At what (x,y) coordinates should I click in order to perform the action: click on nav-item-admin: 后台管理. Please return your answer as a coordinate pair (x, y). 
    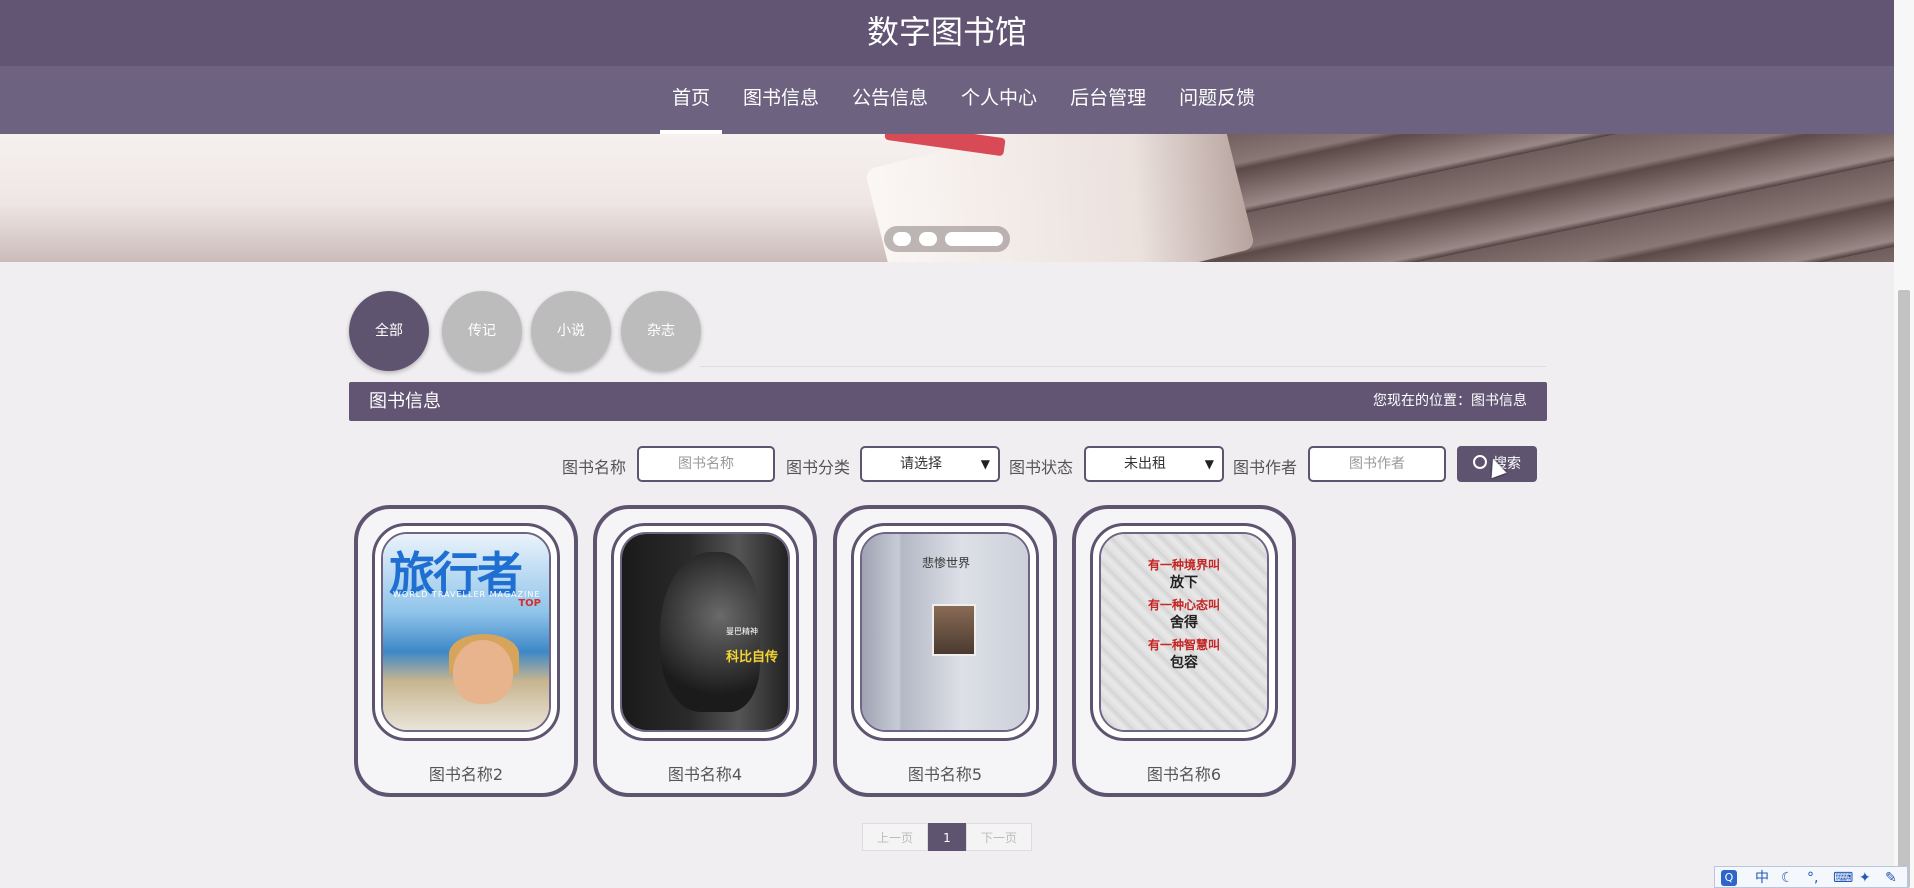
    Looking at the image, I should click on (1108, 100).